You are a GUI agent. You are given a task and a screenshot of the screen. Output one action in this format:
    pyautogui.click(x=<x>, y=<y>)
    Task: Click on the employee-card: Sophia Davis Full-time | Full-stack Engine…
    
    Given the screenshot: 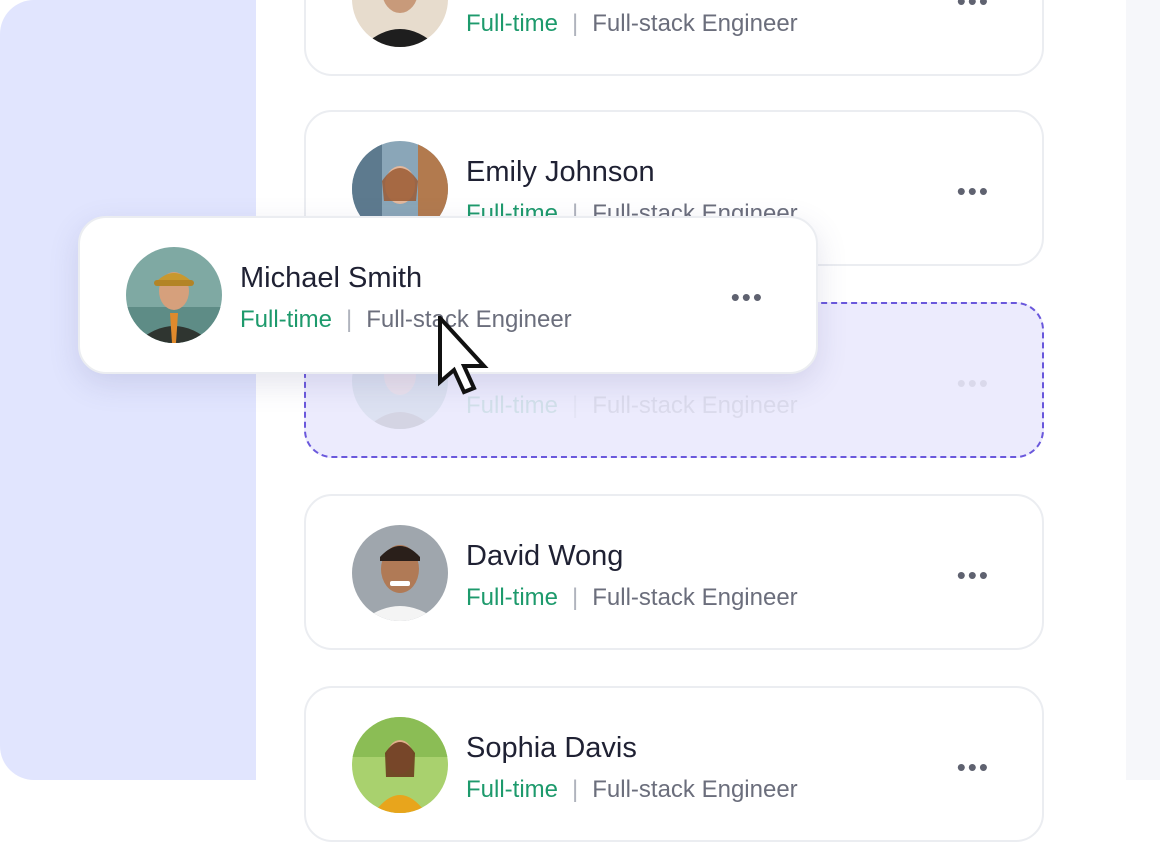 What is the action you would take?
    pyautogui.click(x=674, y=764)
    